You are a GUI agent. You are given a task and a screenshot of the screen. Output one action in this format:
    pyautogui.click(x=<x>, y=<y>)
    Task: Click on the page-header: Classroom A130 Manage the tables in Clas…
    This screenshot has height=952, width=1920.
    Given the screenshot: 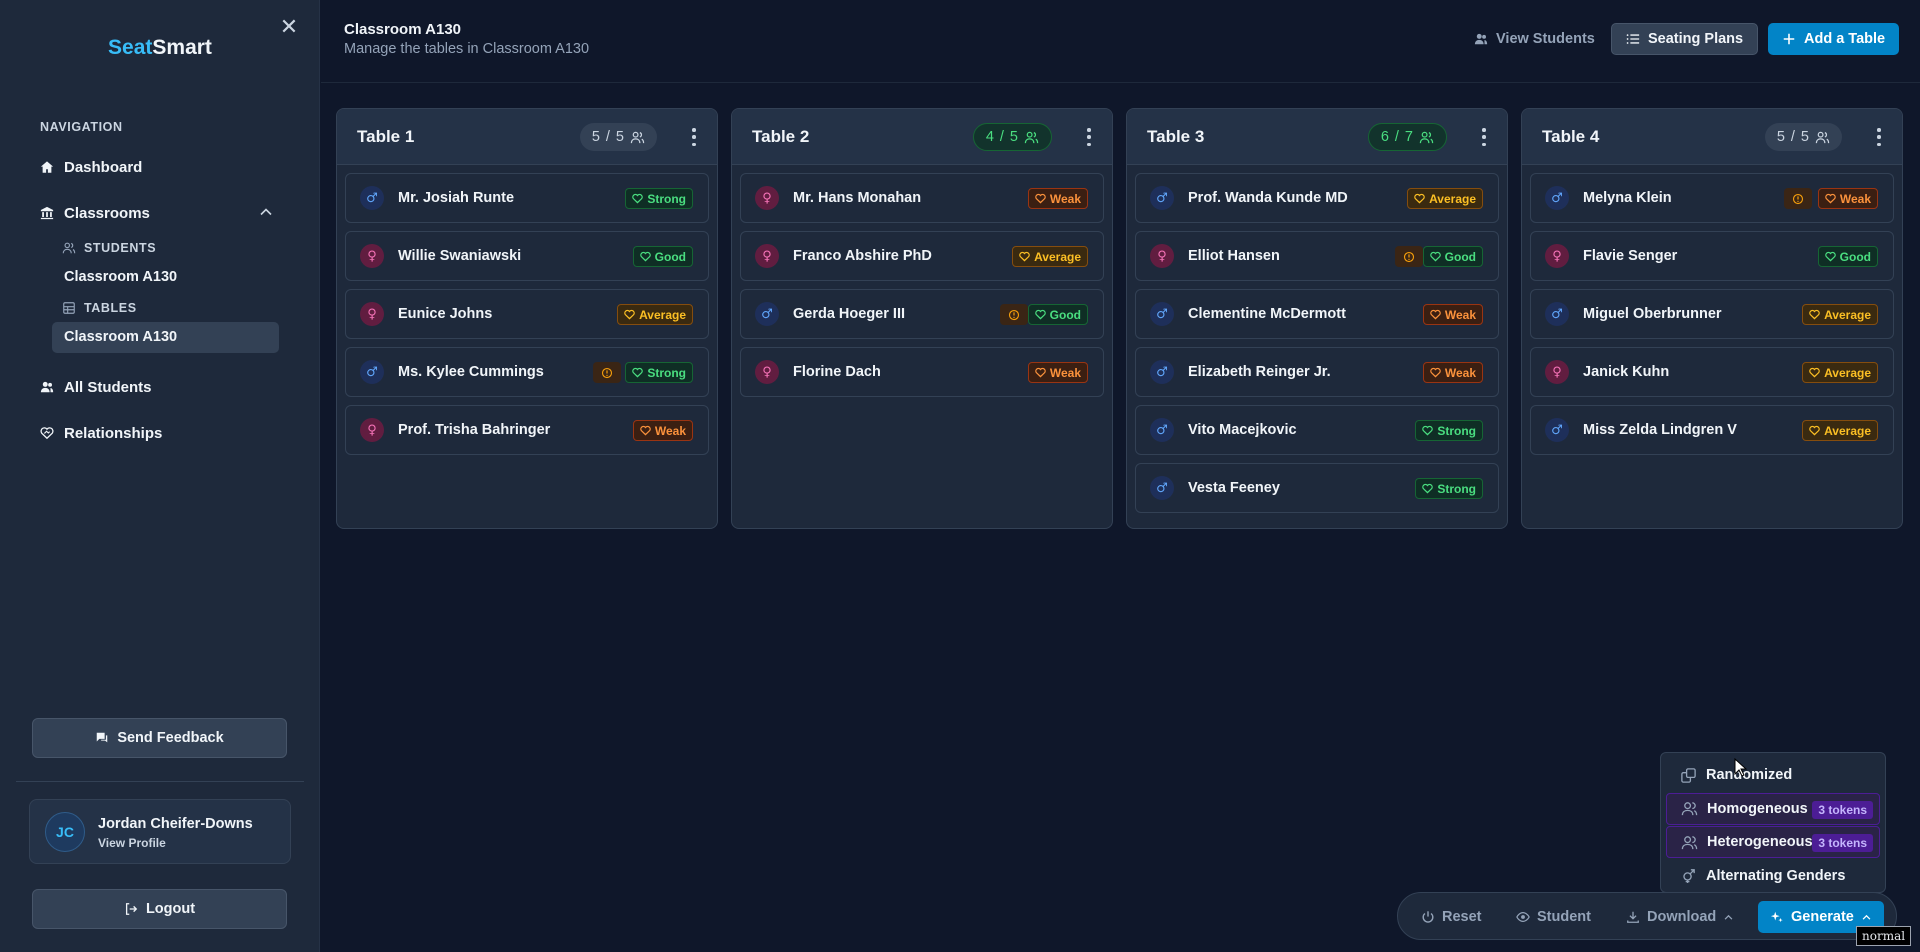 What is the action you would take?
    pyautogui.click(x=1120, y=41)
    